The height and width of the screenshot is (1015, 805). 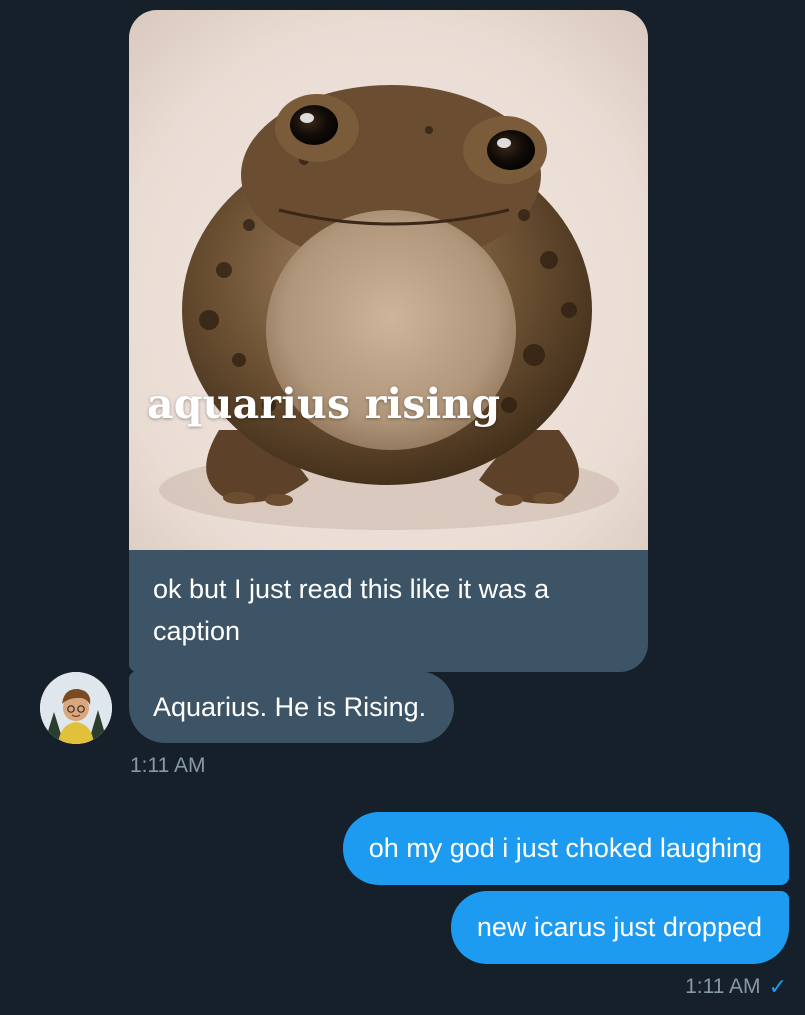 I want to click on outgoing-message: new icarus just dropped, so click(x=619, y=927).